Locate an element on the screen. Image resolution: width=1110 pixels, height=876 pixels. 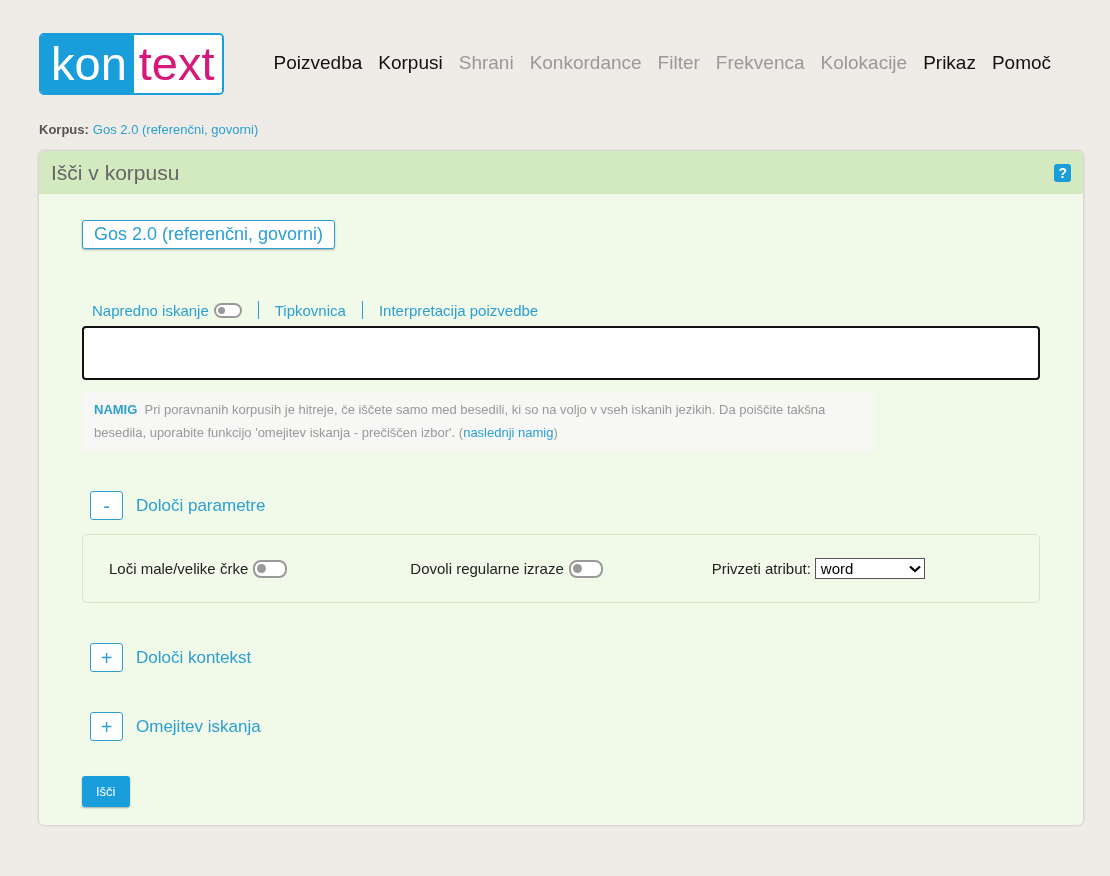
help-icon: ? is located at coordinates (1062, 172).